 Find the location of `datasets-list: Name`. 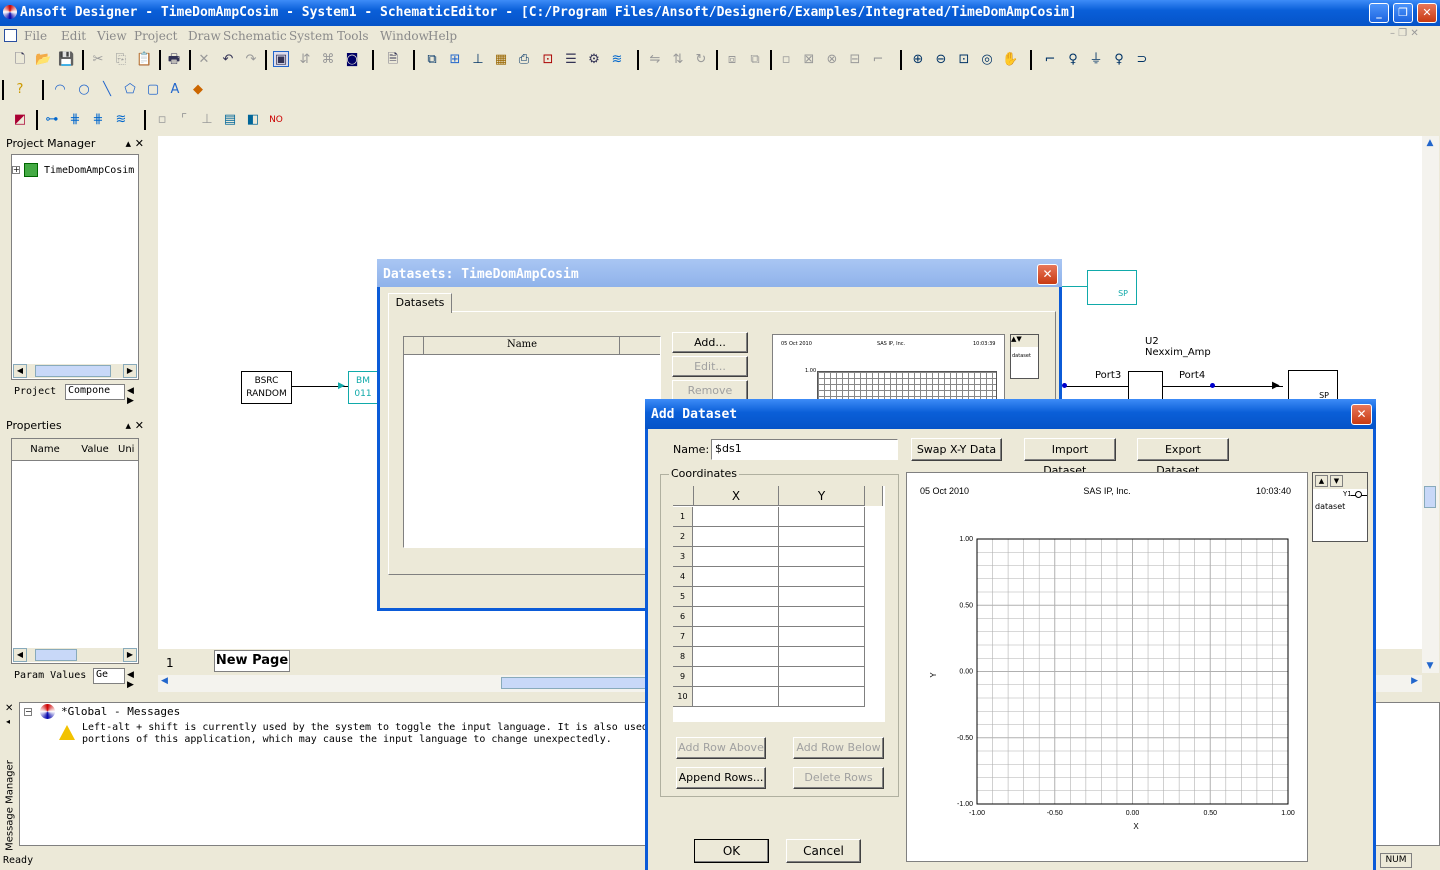

datasets-list: Name is located at coordinates (532, 442).